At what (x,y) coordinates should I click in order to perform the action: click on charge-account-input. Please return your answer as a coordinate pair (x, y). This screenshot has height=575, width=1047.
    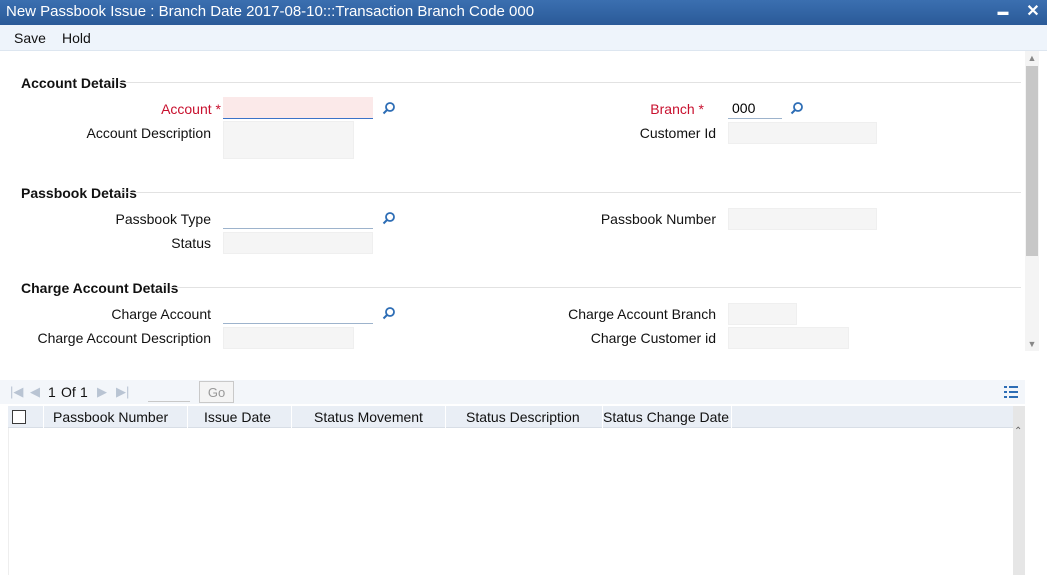
    Looking at the image, I should click on (298, 313).